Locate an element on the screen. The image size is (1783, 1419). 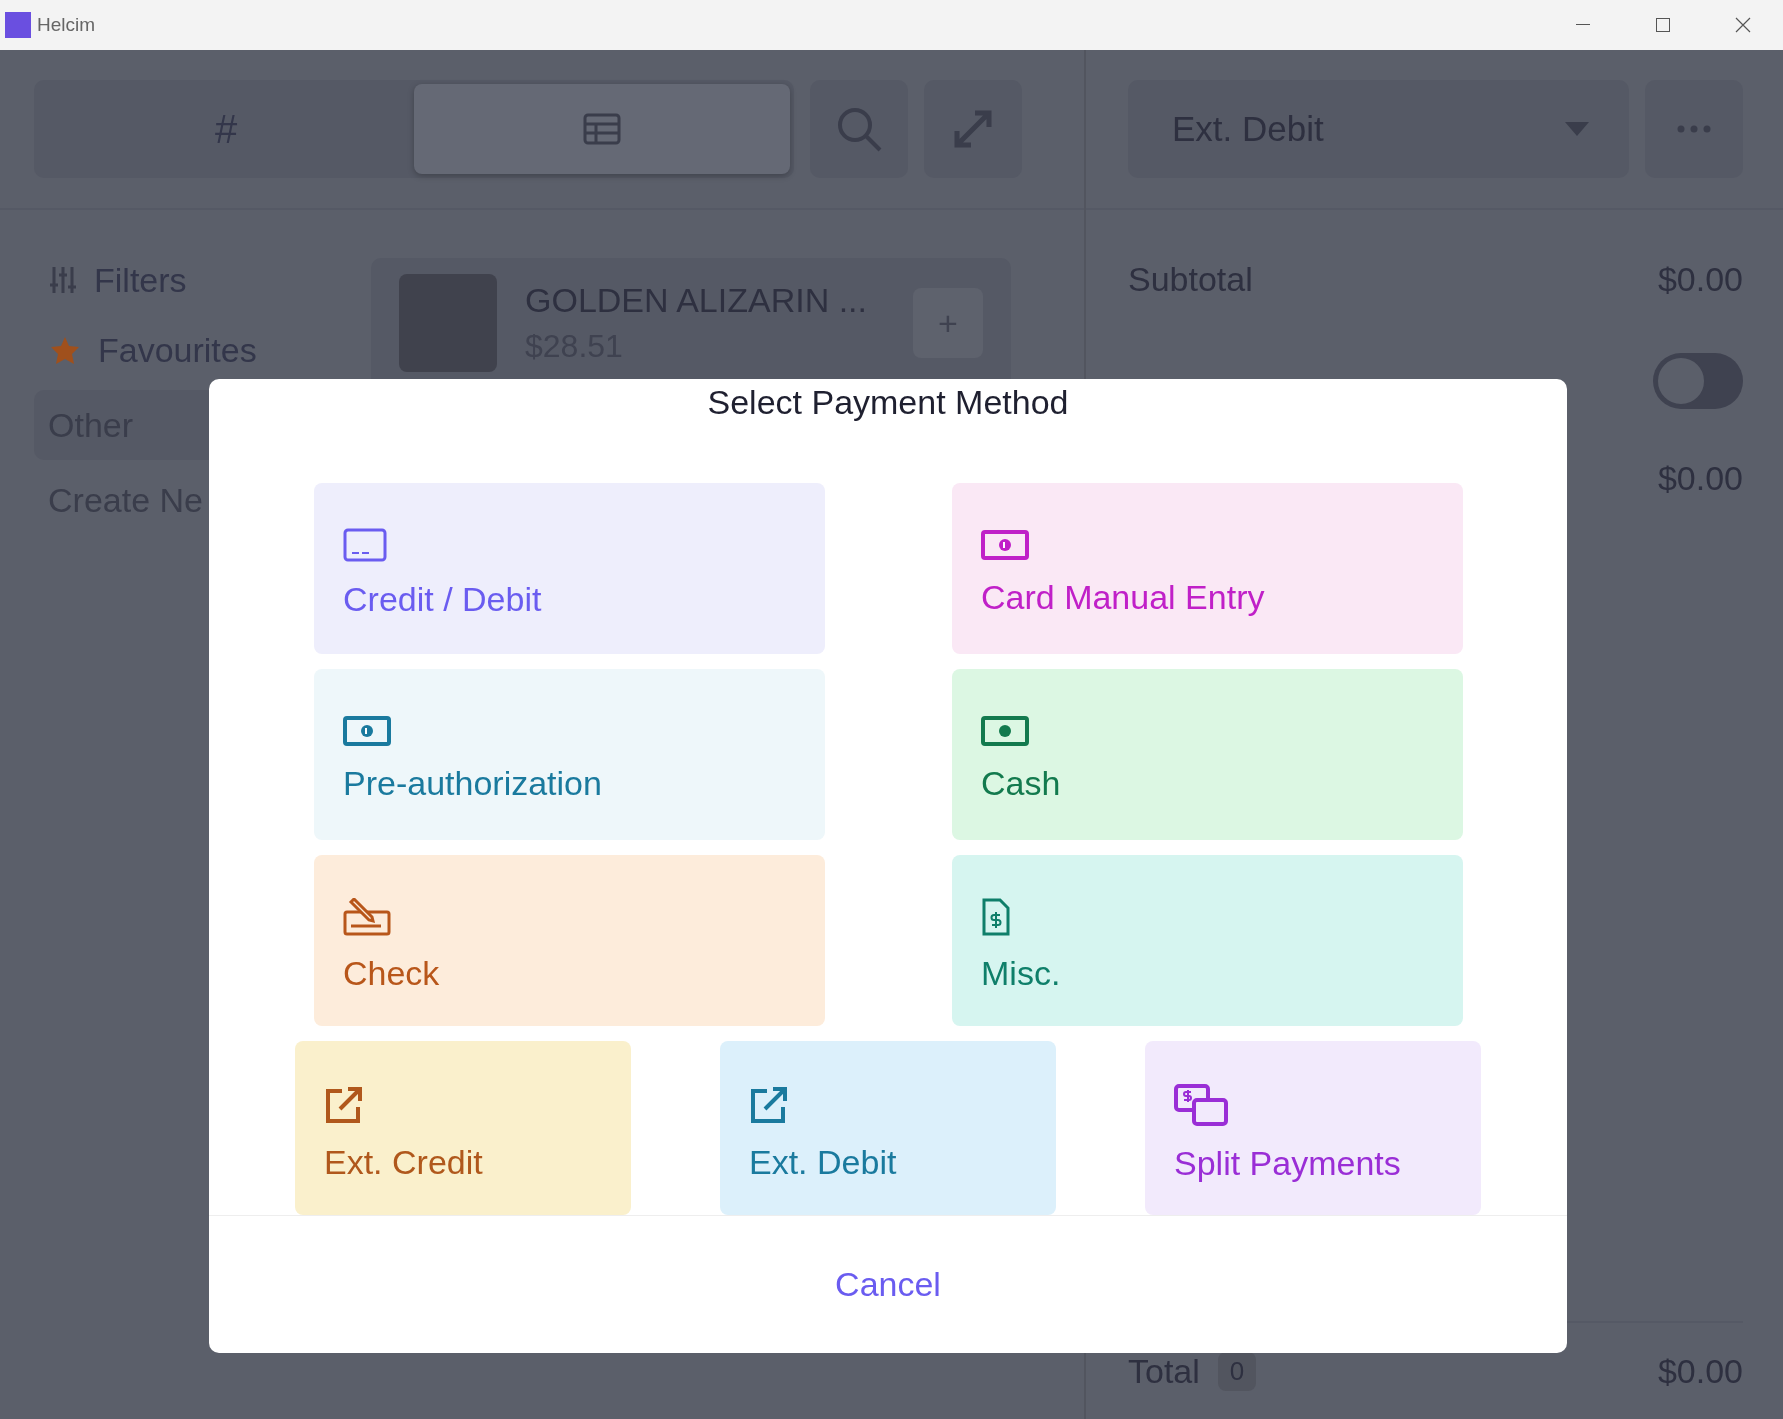
close-icon is located at coordinates (1743, 25).